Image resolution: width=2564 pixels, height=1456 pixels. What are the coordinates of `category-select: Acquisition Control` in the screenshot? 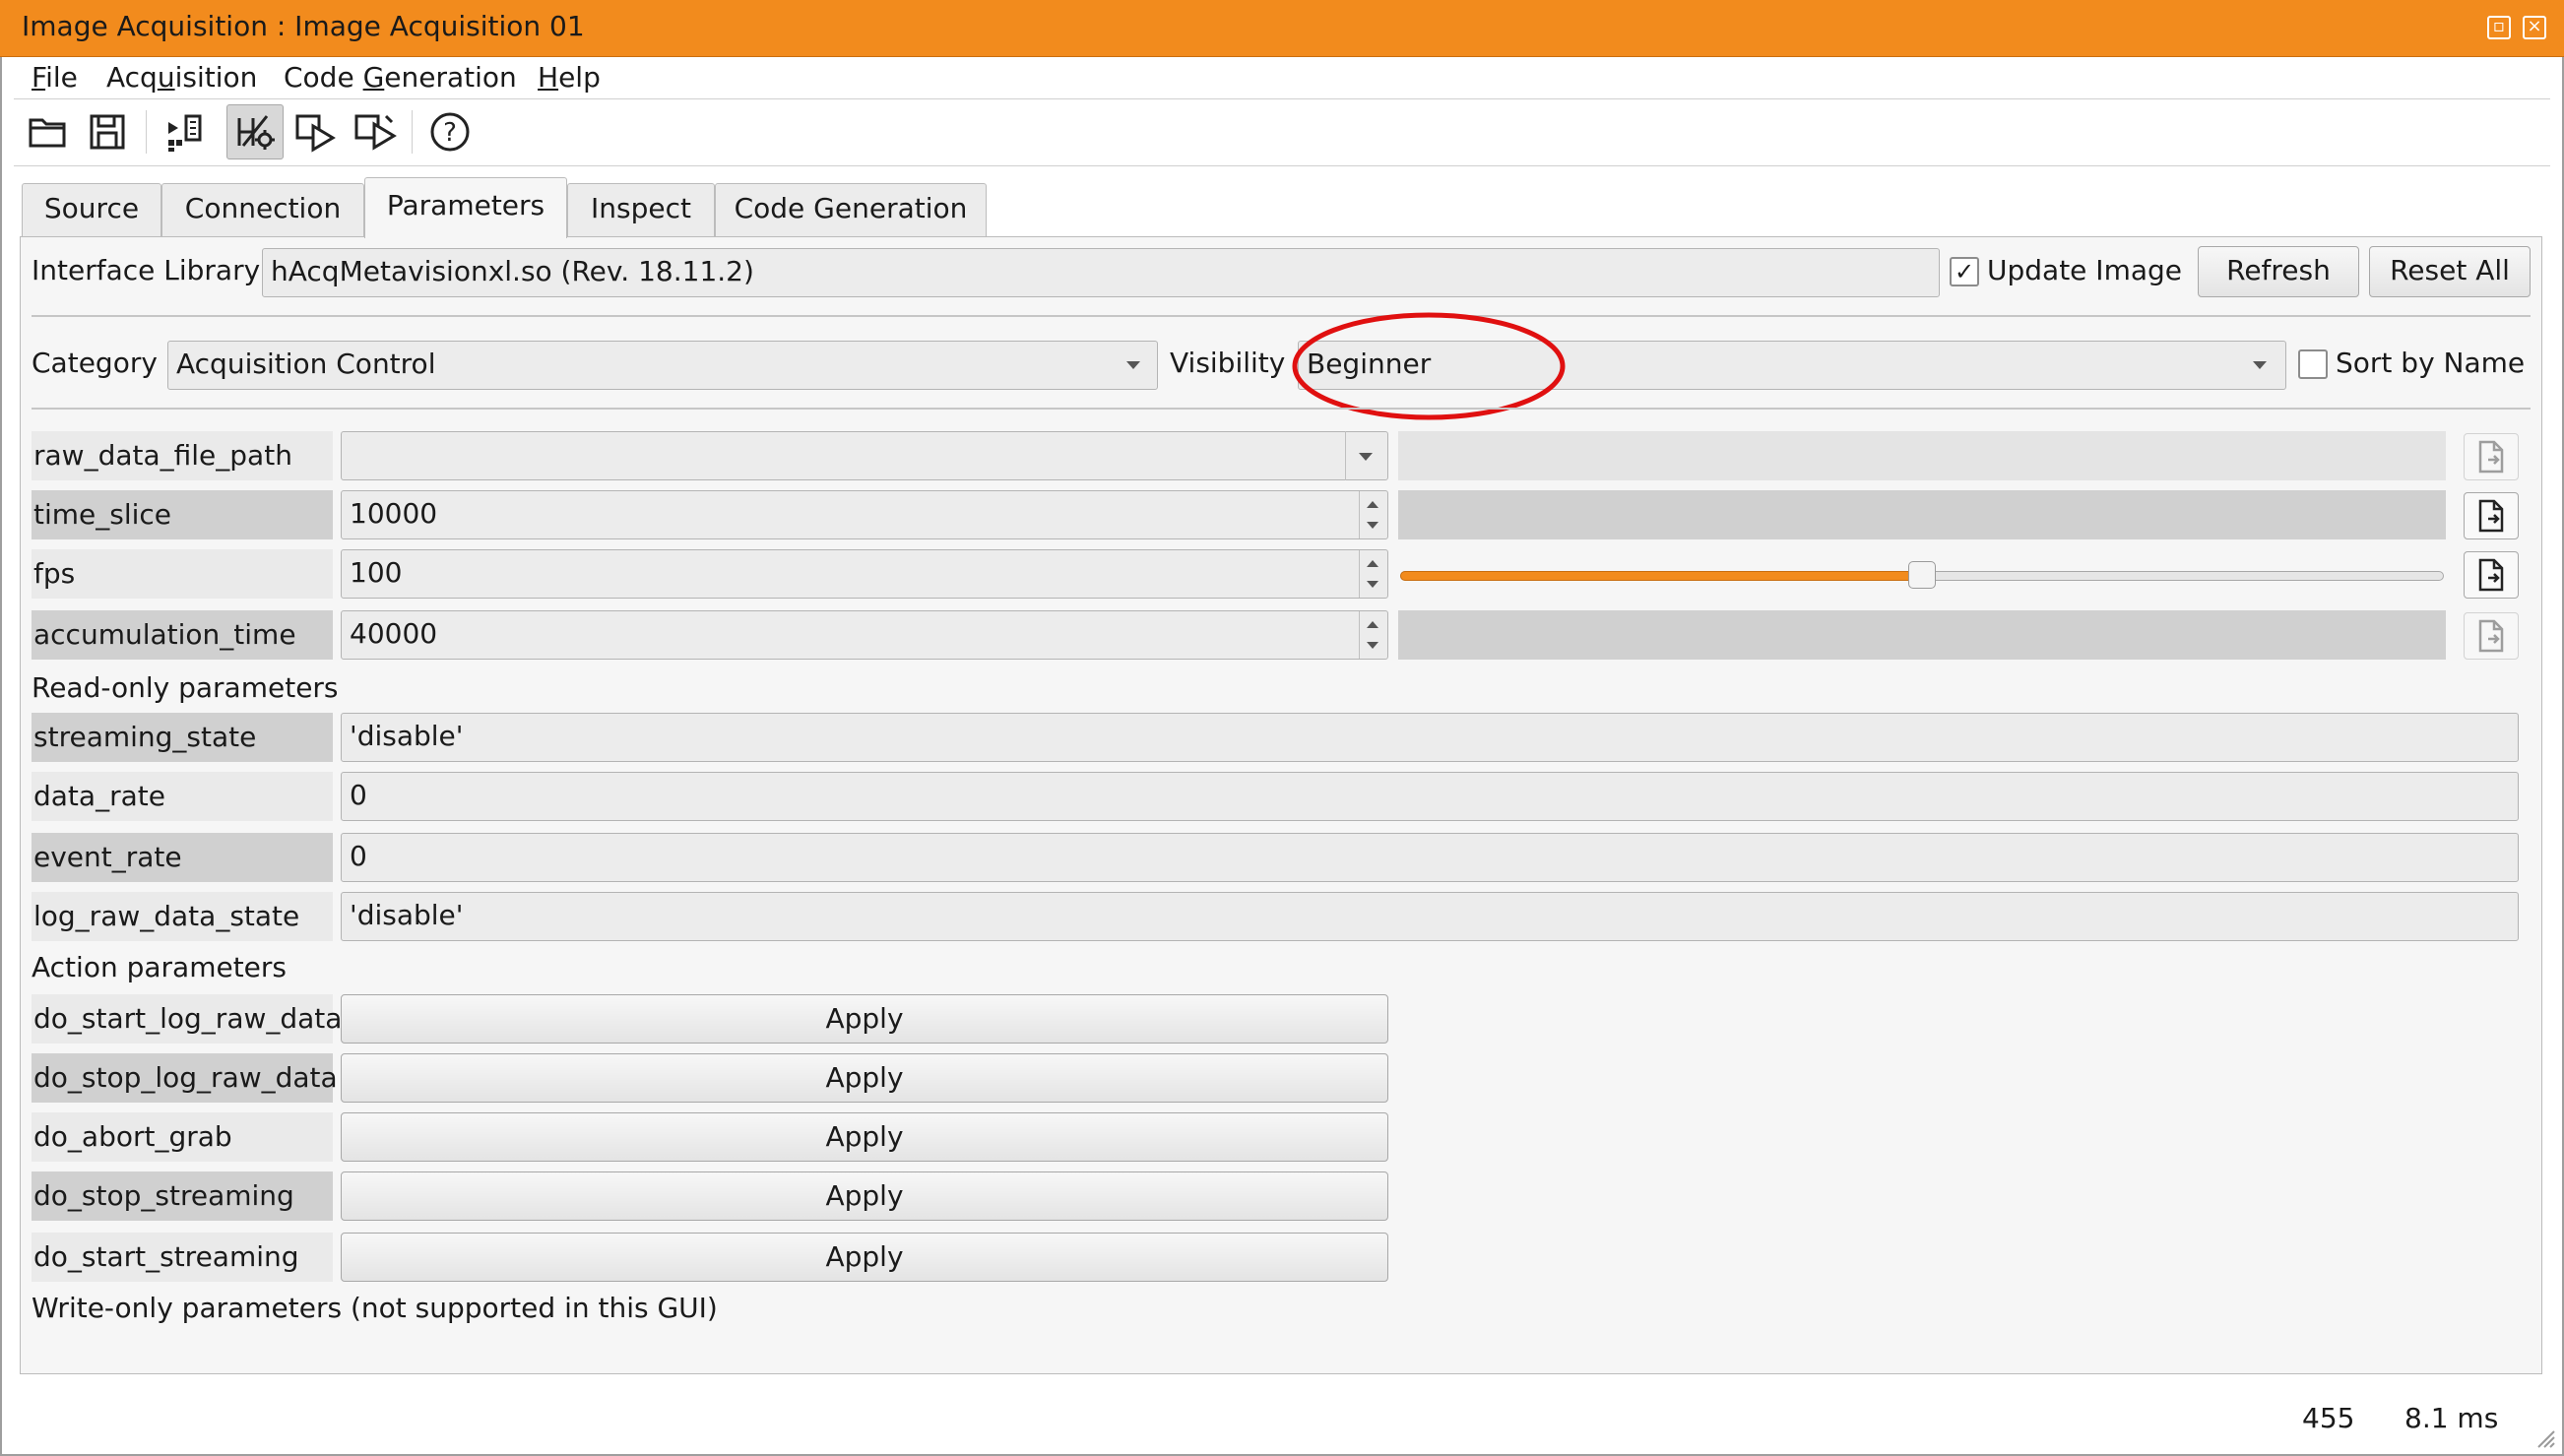 It's located at (663, 365).